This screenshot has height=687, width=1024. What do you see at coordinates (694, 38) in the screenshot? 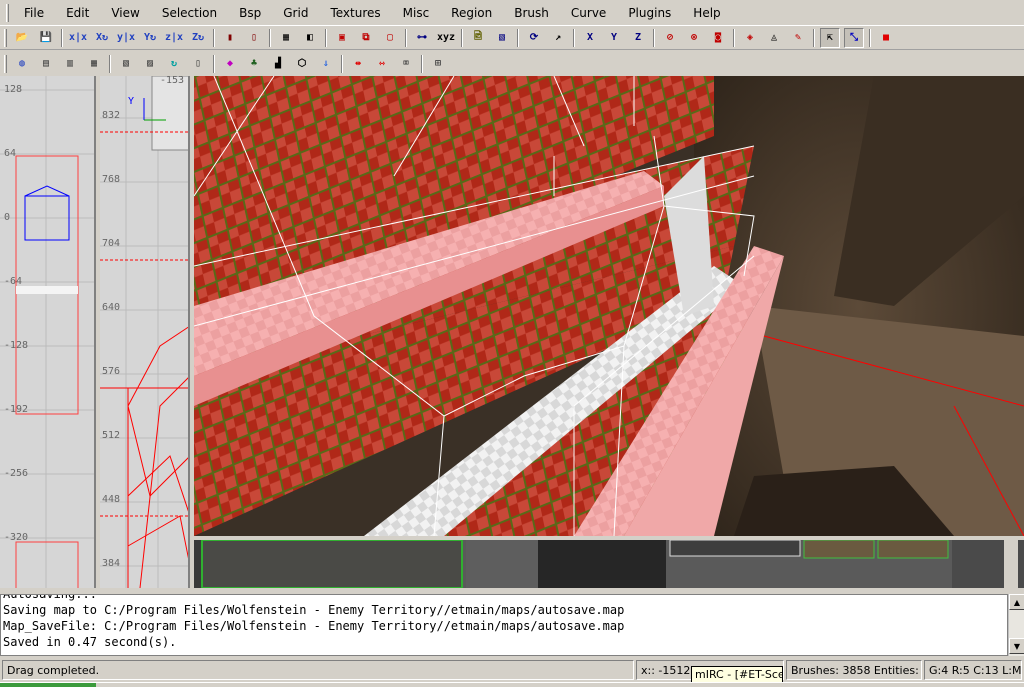
I see `no-curve-icon: ⊗` at bounding box center [694, 38].